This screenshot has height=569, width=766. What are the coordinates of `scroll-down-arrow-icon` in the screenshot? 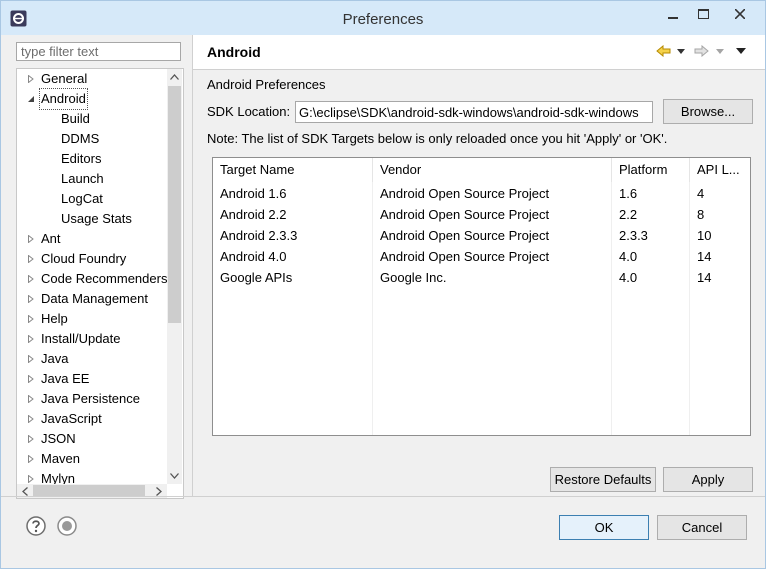 It's located at (174, 476).